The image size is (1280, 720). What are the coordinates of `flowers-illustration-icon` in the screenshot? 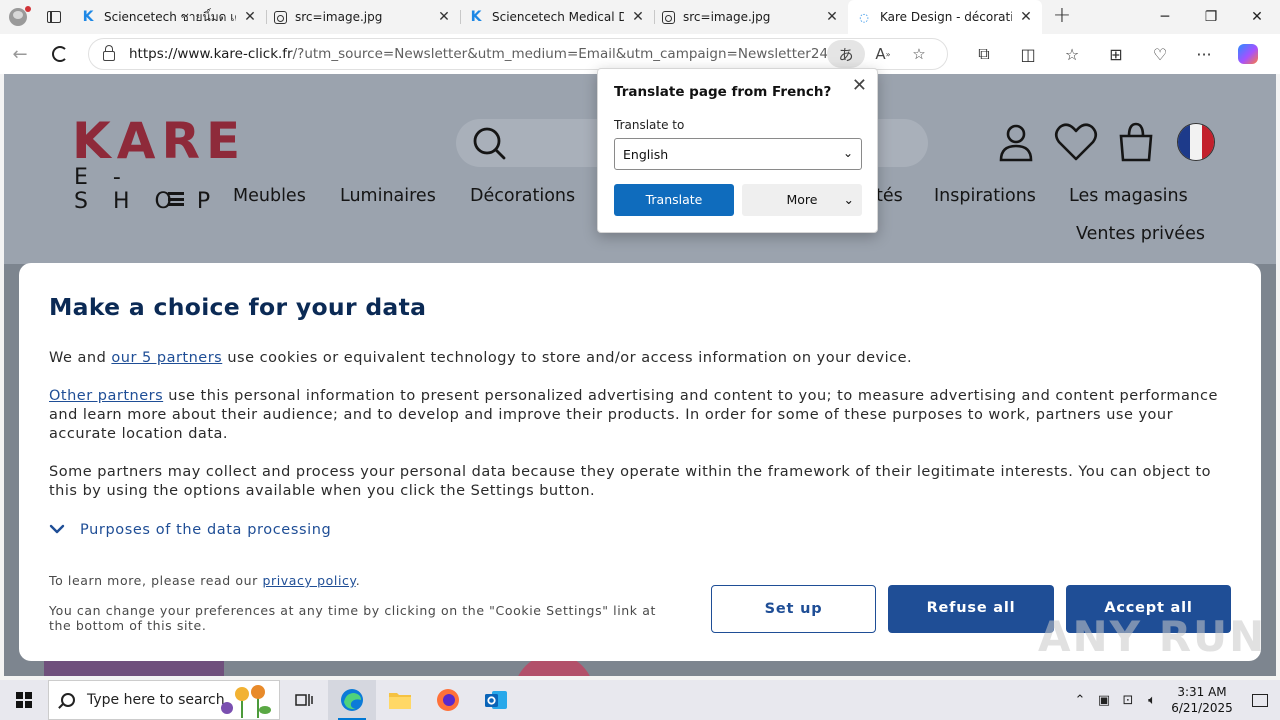 It's located at (246, 701).